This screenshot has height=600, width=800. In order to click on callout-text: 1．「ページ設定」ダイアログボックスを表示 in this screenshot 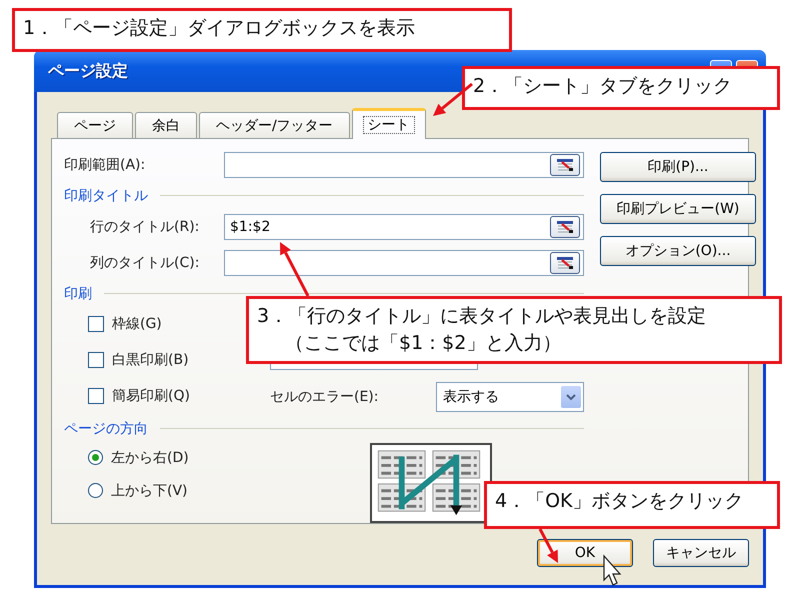, I will do `click(219, 28)`.